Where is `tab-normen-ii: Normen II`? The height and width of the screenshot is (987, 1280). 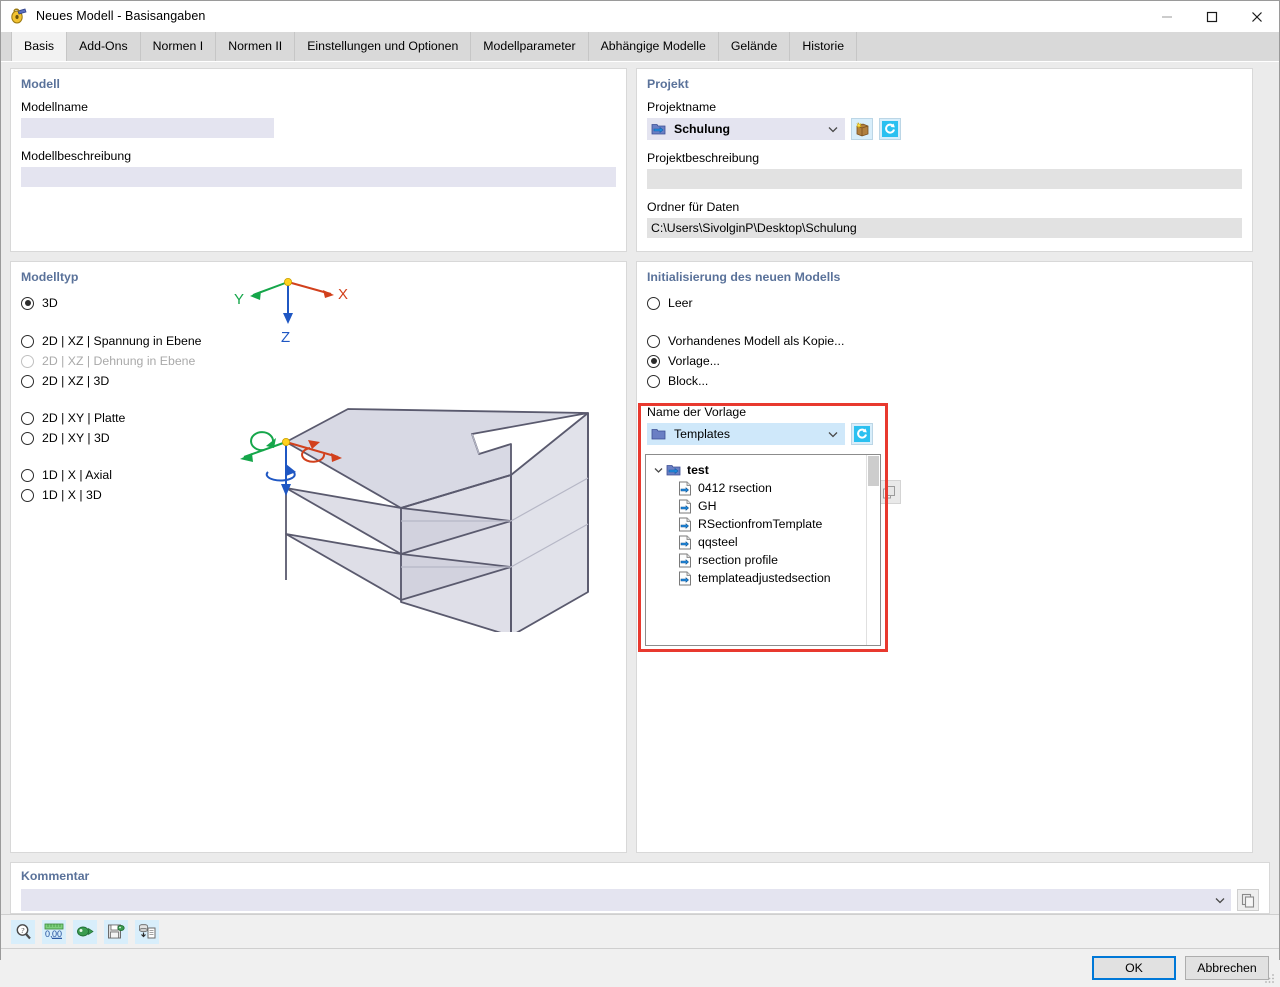
tab-normen-ii: Normen II is located at coordinates (255, 46).